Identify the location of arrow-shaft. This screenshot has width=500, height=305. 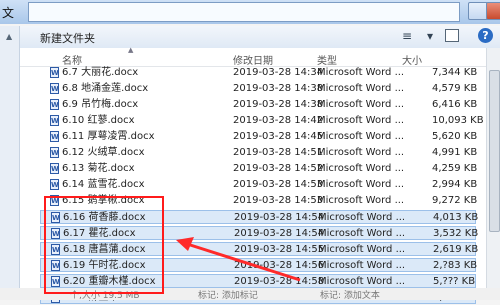
(242, 261).